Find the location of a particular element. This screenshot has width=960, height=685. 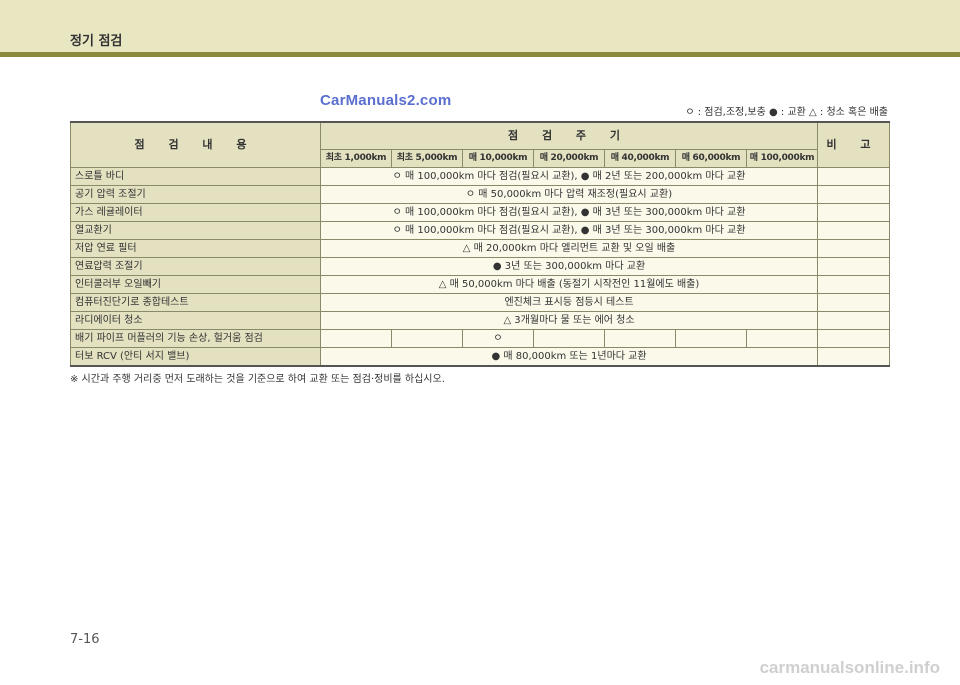

header-rule is located at coordinates (480, 54).